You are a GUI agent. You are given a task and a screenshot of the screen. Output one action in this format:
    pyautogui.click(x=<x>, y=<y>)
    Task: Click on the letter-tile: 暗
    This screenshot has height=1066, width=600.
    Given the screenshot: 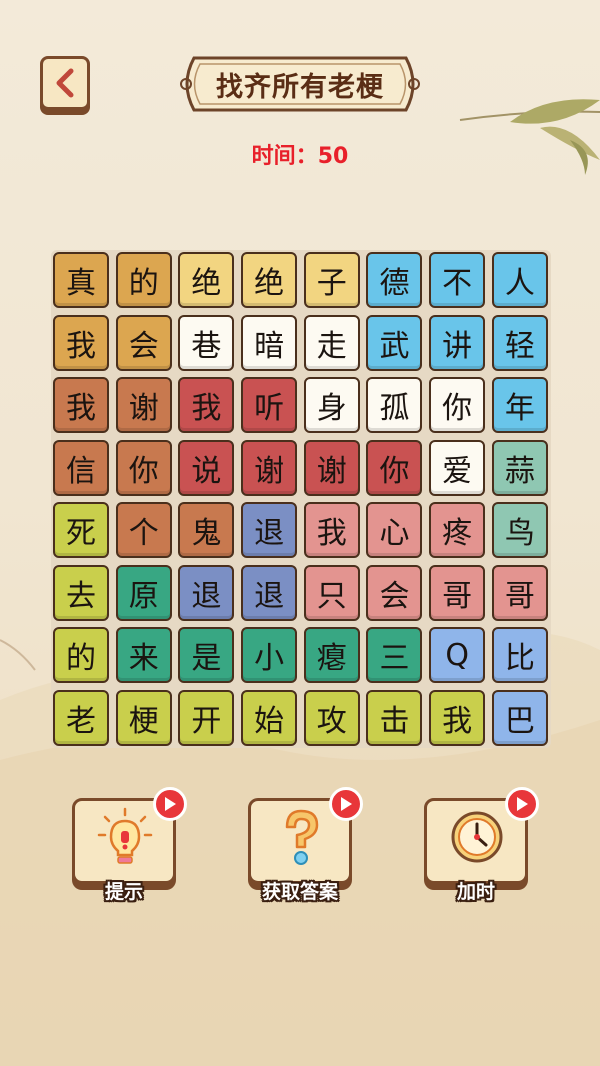 What is the action you would take?
    pyautogui.click(x=269, y=342)
    